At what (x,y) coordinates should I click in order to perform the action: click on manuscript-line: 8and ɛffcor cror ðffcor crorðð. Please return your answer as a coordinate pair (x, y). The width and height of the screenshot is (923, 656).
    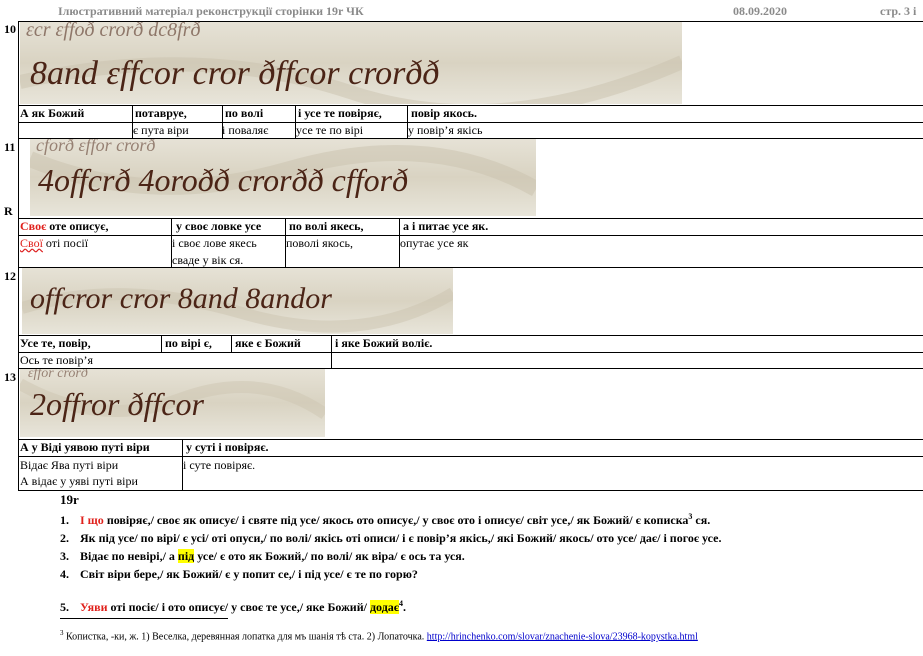
    Looking at the image, I should click on (234, 73).